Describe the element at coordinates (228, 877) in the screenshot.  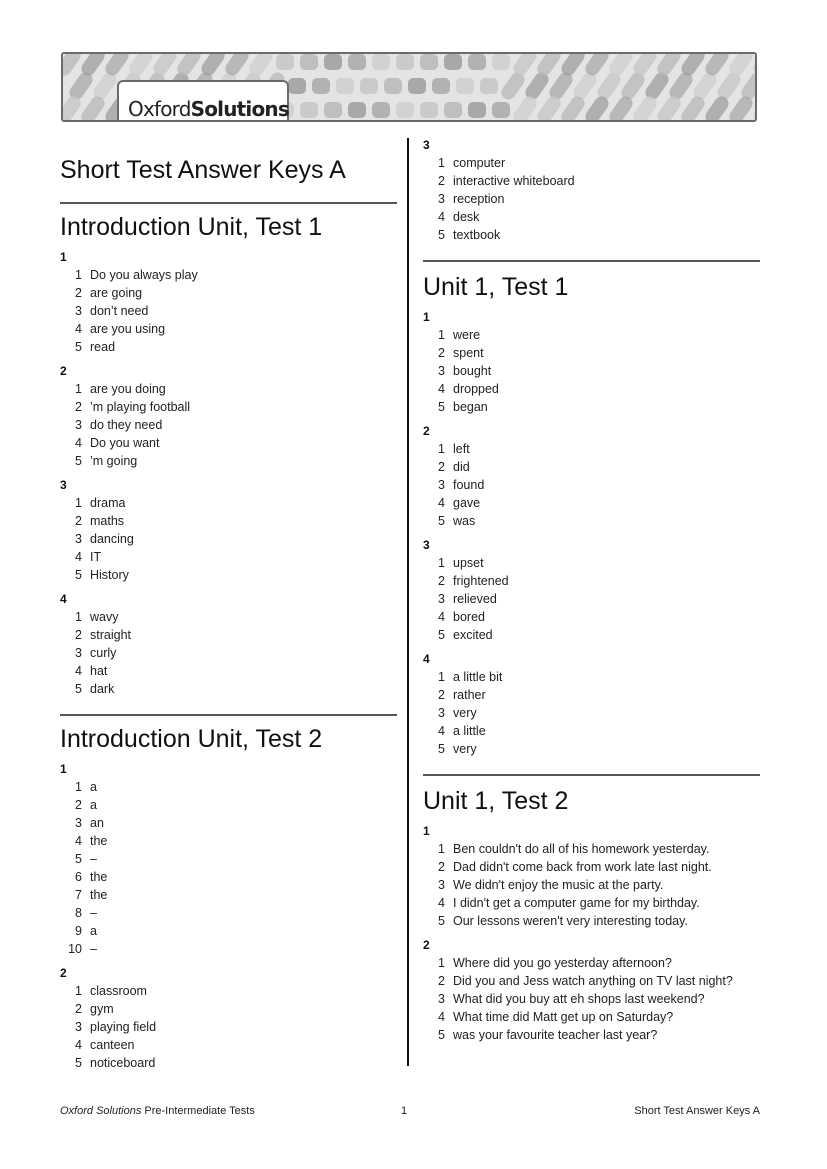
I see `answer-item: 6 the` at that location.